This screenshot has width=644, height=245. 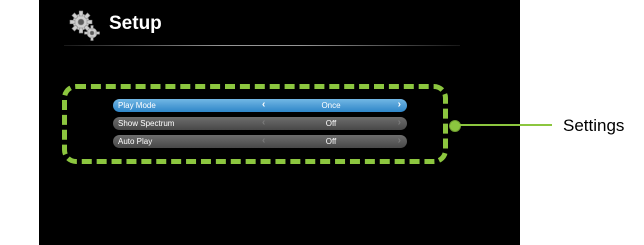 What do you see at coordinates (331, 105) in the screenshot?
I see `setting-value: Once` at bounding box center [331, 105].